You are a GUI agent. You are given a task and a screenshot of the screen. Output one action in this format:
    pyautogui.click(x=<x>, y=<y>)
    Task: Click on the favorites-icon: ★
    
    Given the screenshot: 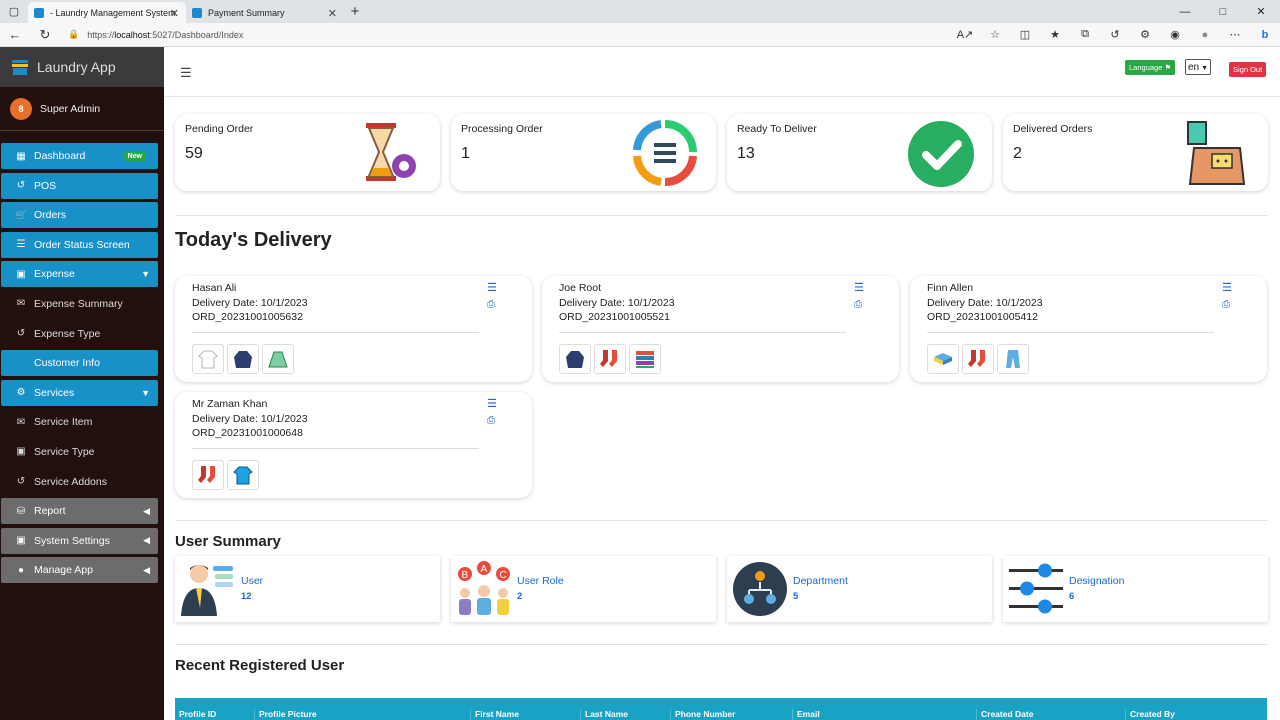 What is the action you would take?
    pyautogui.click(x=1055, y=34)
    